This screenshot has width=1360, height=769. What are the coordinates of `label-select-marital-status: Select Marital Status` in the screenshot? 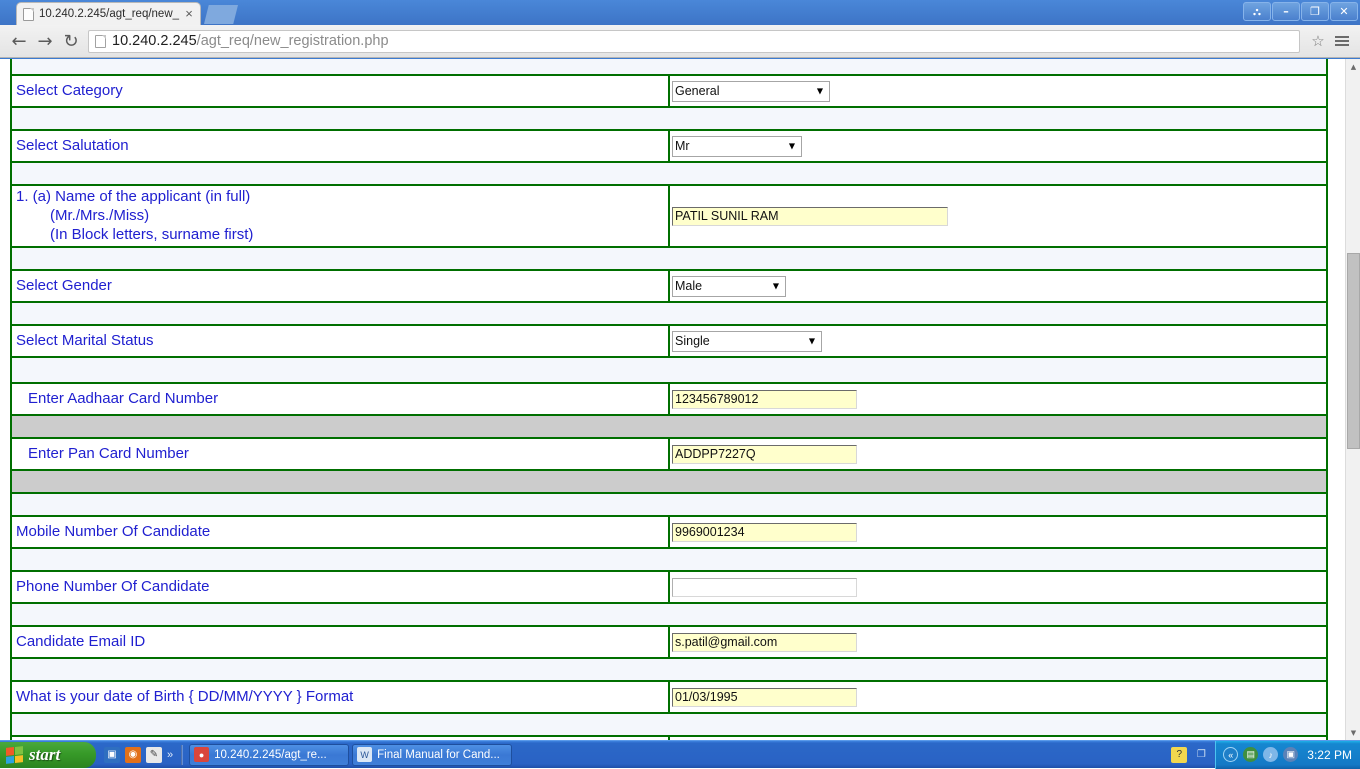 It's located at (341, 341).